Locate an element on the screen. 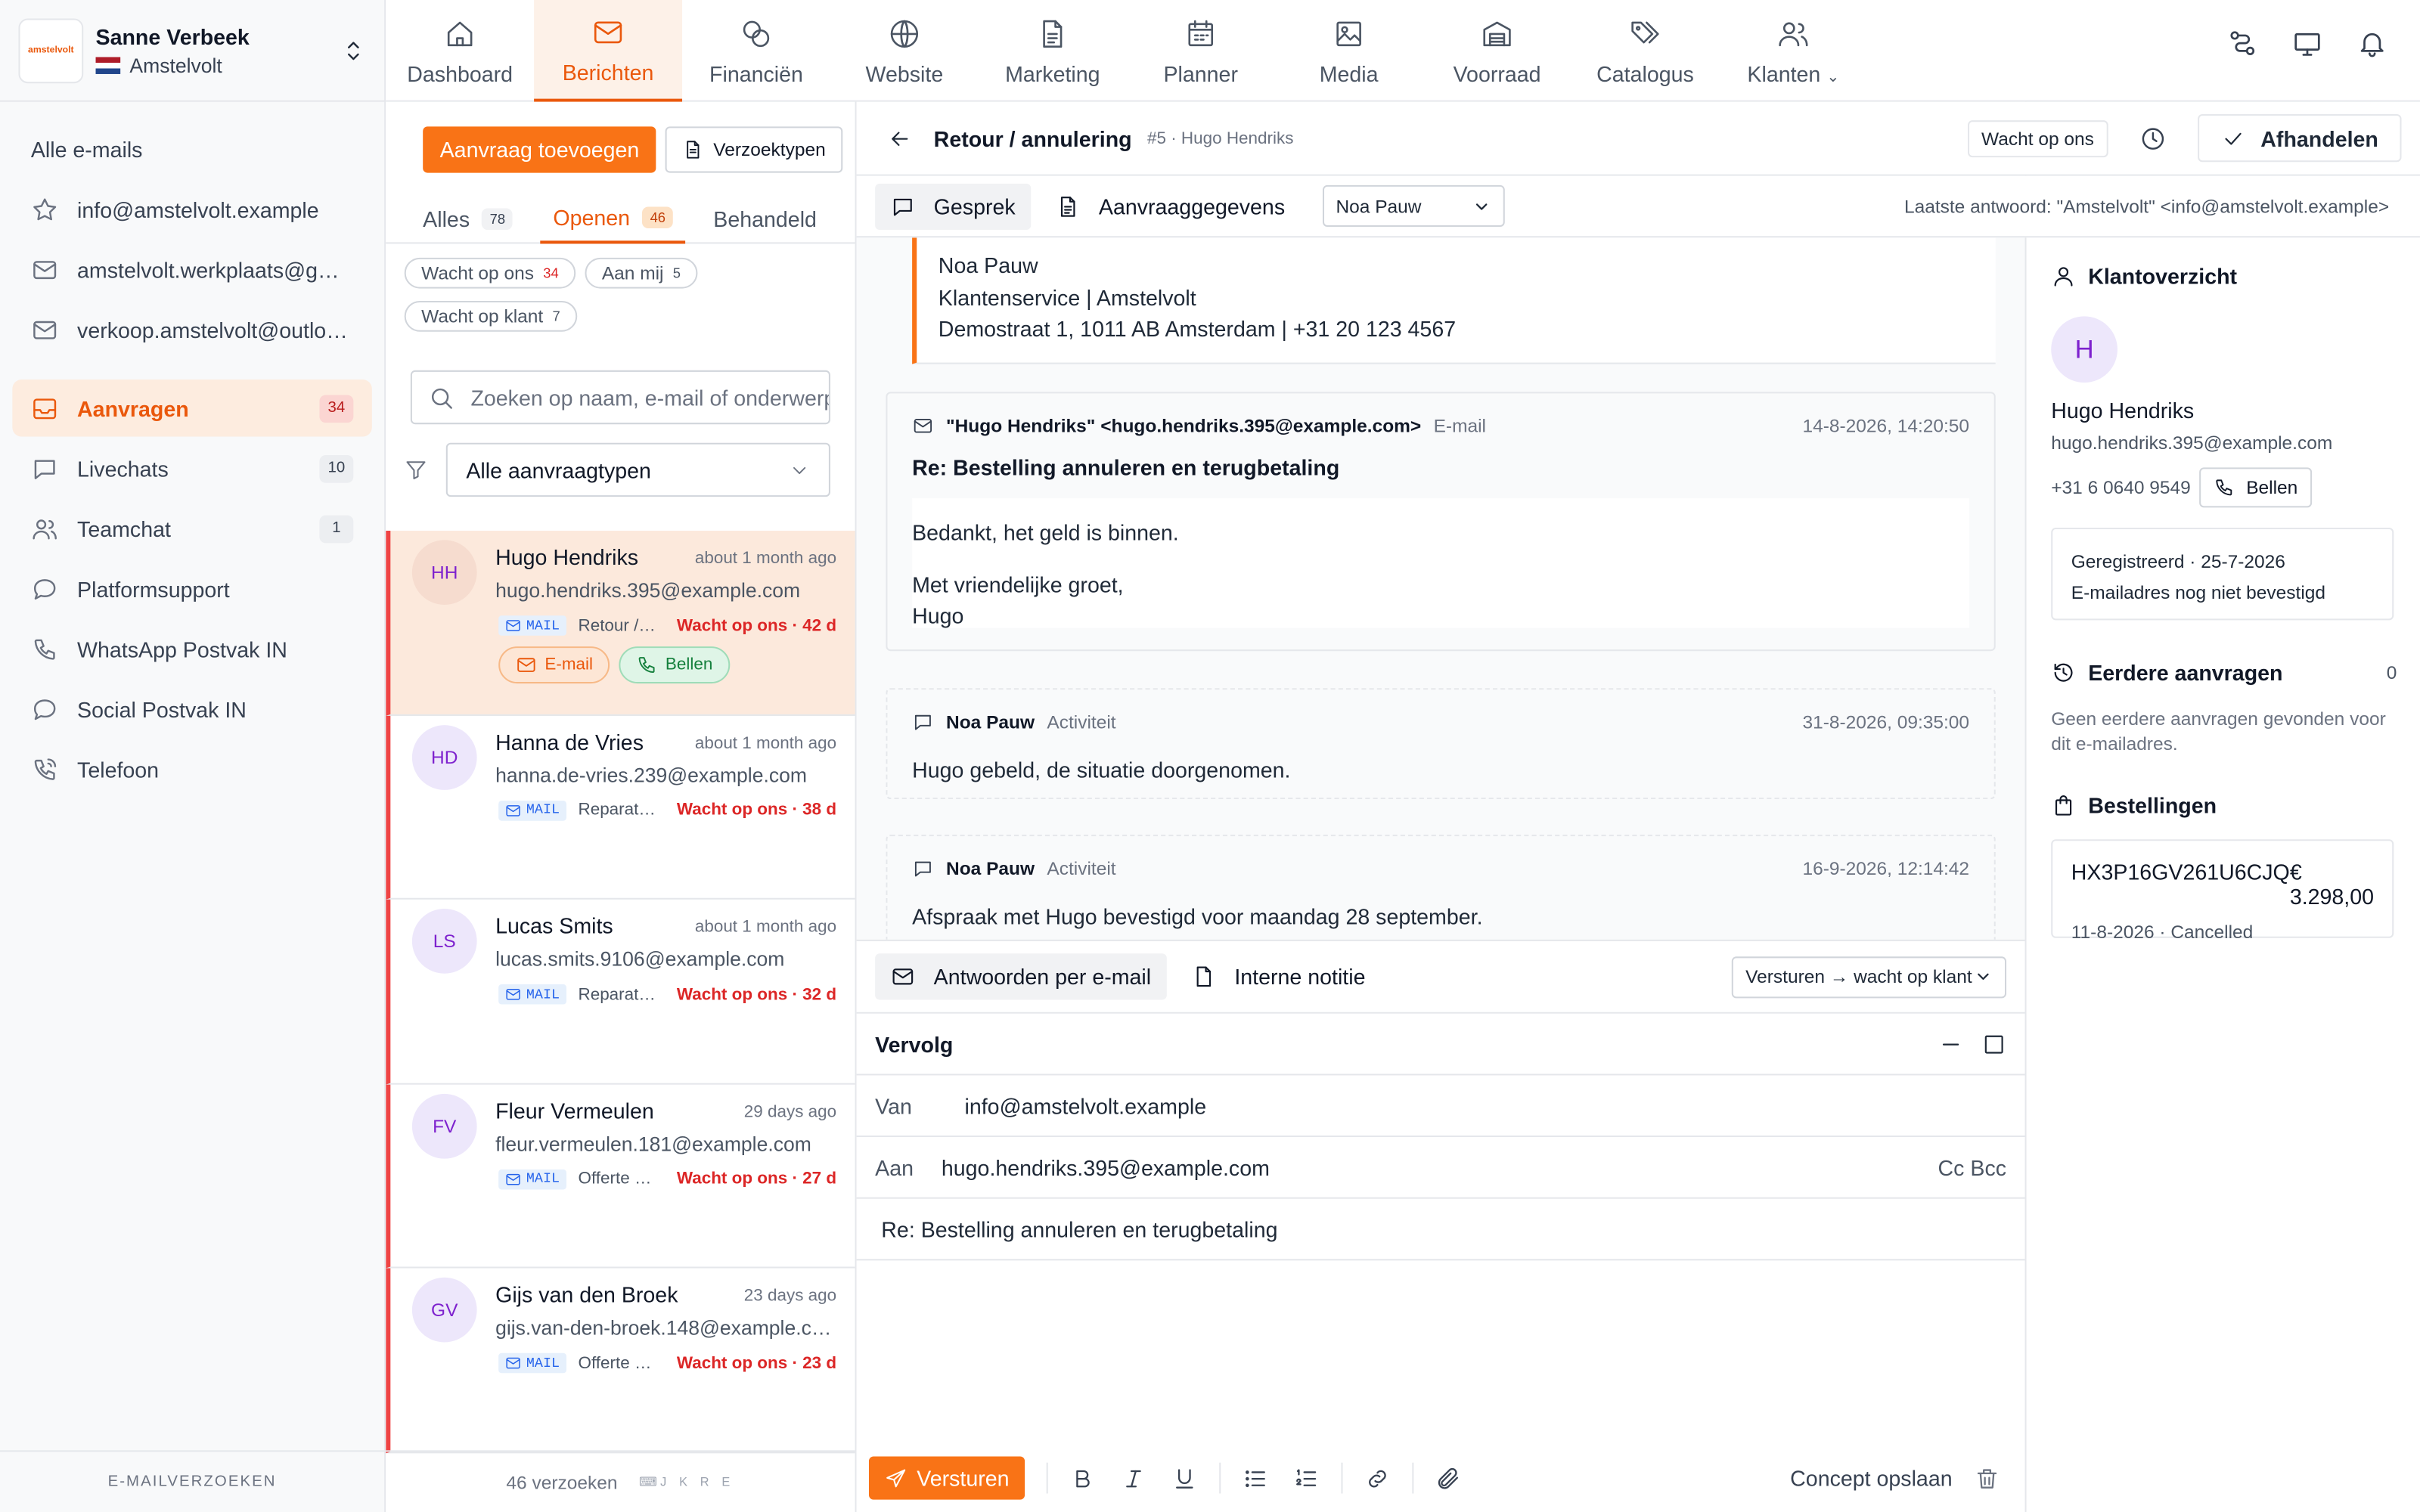 The image size is (2420, 1512). keyboard-shortcuts-hint: ⌨ J K R E is located at coordinates (687, 1482).